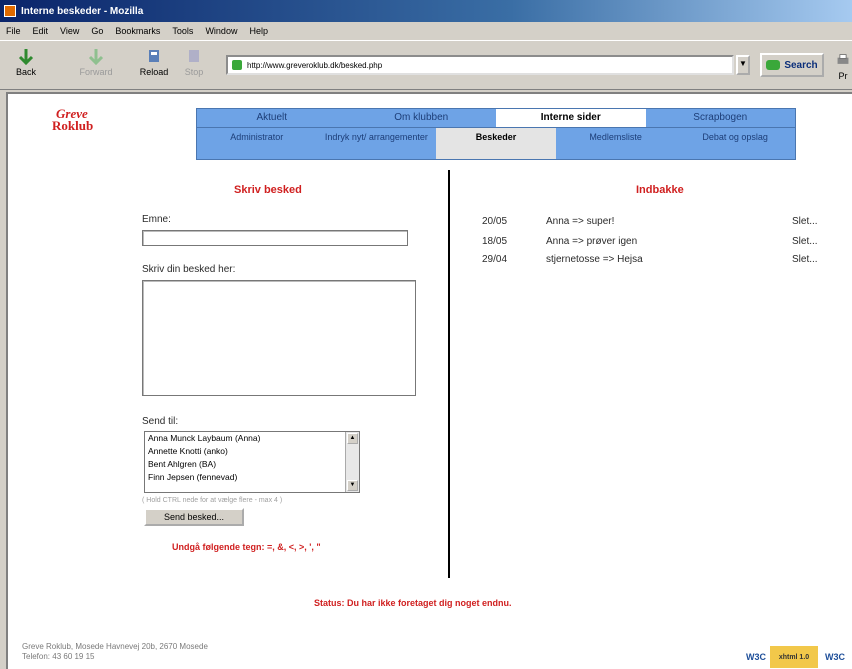 The image size is (852, 669). Describe the element at coordinates (352, 462) in the screenshot. I see `listbox-scrollbar: ▲ ▼` at that location.